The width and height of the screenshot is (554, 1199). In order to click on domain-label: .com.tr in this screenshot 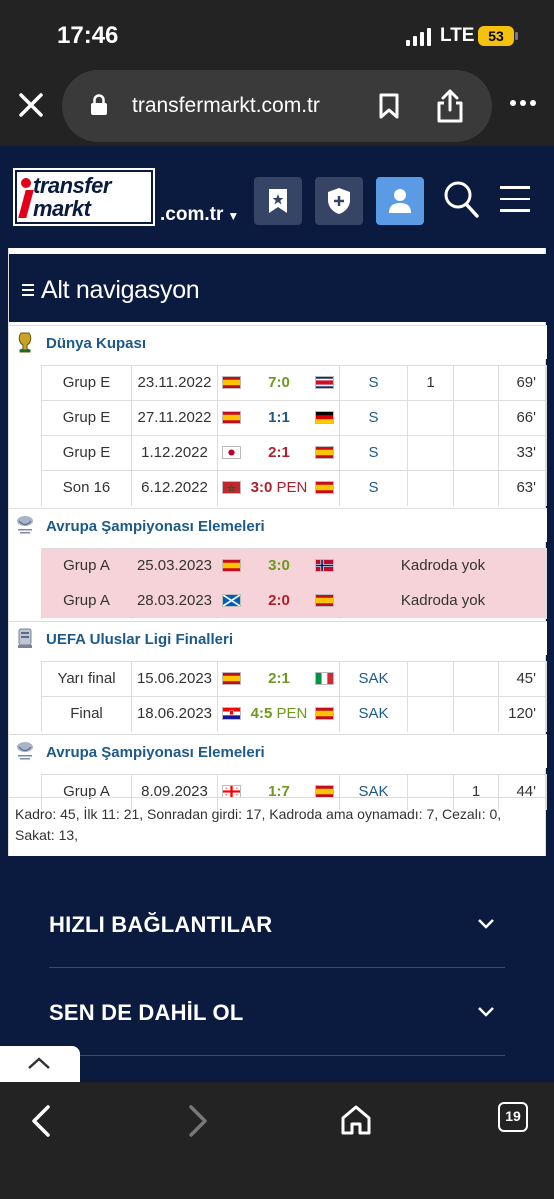, I will do `click(192, 214)`.